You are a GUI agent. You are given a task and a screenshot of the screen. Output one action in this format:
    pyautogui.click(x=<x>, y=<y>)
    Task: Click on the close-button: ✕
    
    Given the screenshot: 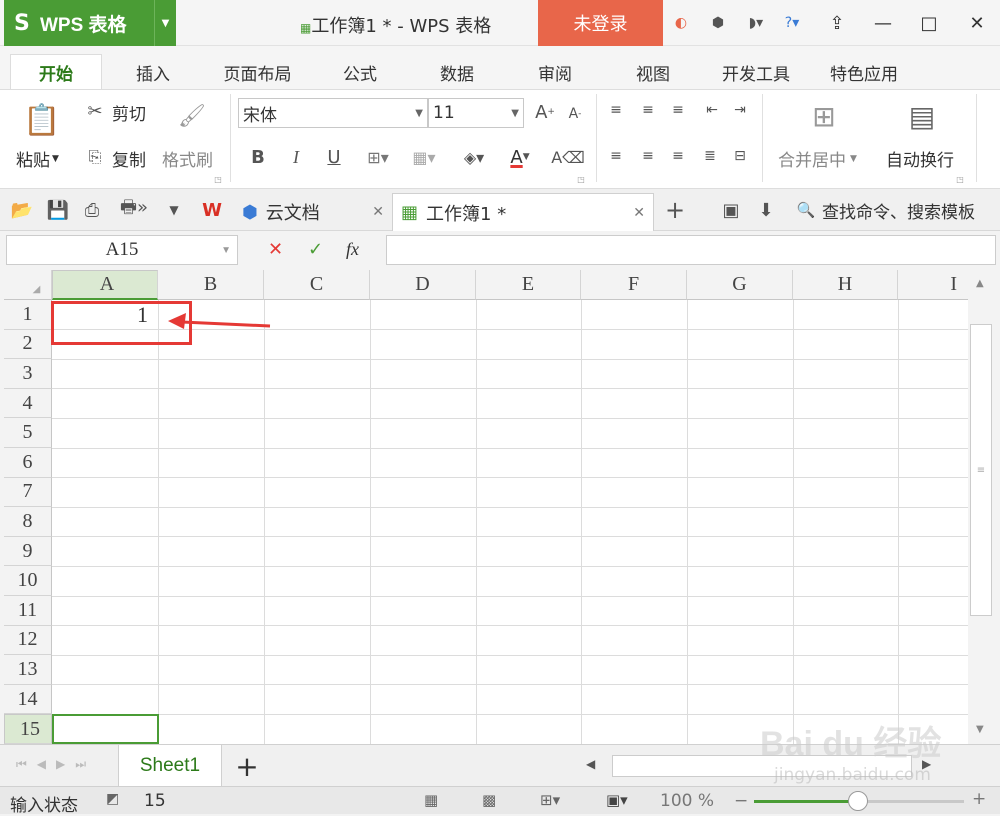 What is the action you would take?
    pyautogui.click(x=977, y=23)
    